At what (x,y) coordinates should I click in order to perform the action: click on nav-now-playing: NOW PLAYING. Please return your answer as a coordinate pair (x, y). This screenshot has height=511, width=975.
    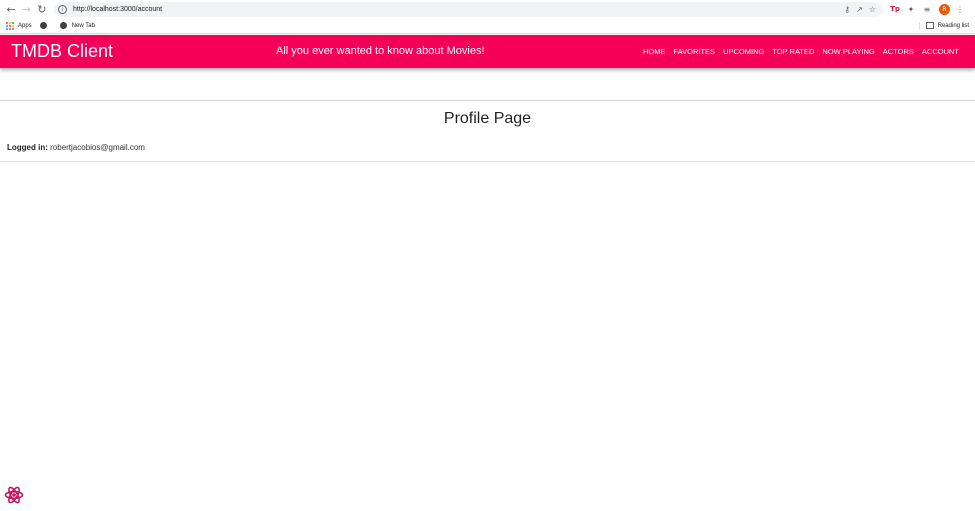
    Looking at the image, I should click on (848, 51).